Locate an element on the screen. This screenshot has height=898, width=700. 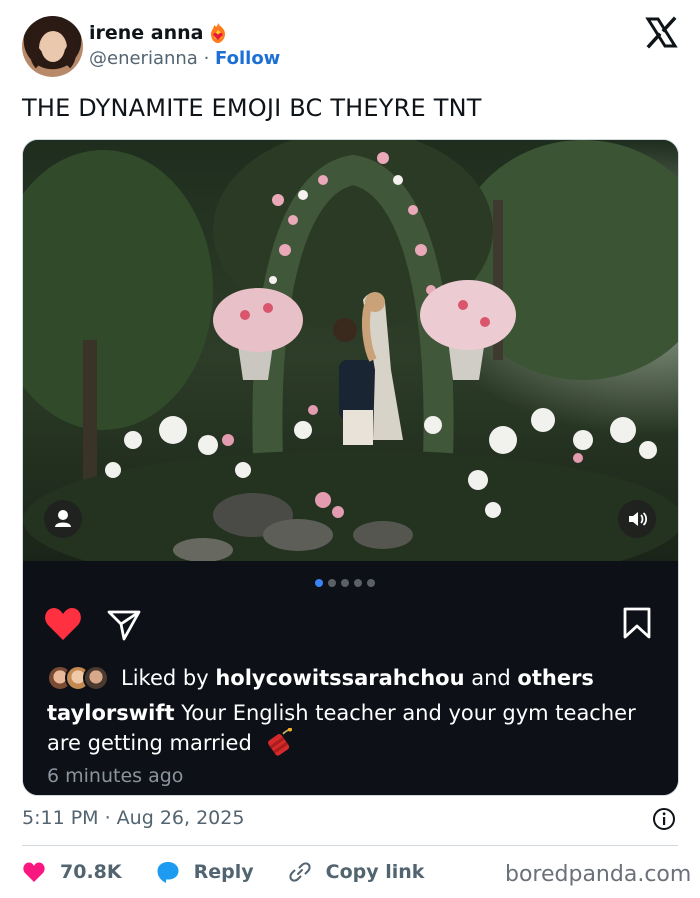
liked-by-others: others is located at coordinates (555, 678).